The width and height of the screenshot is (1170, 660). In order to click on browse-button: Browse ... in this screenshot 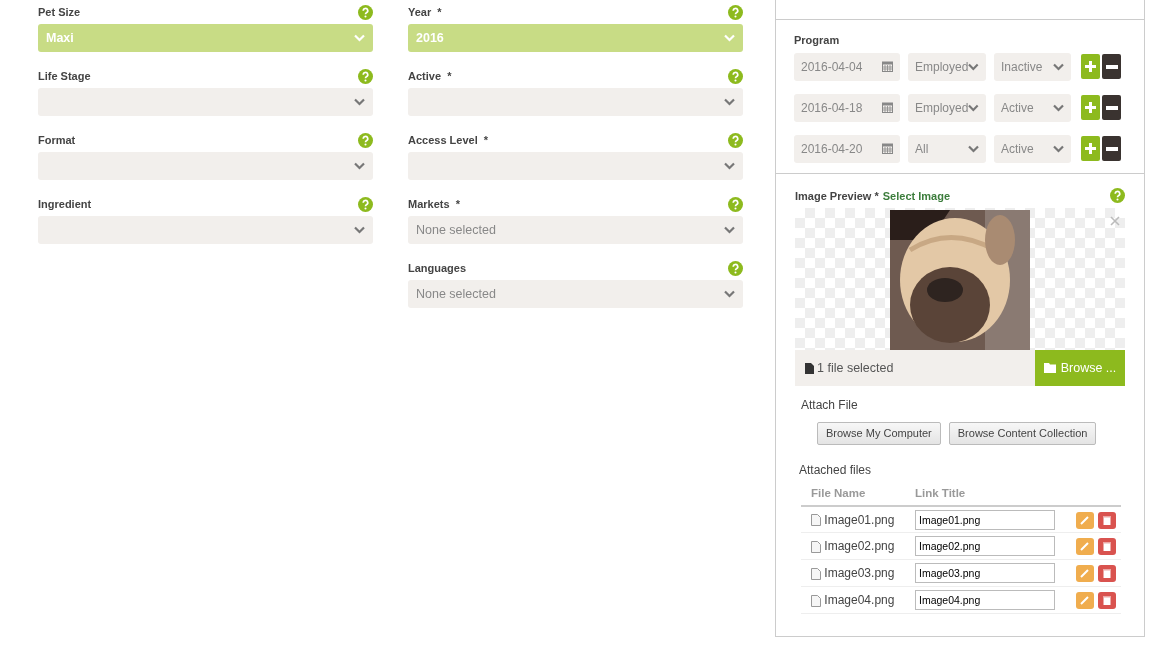, I will do `click(1080, 368)`.